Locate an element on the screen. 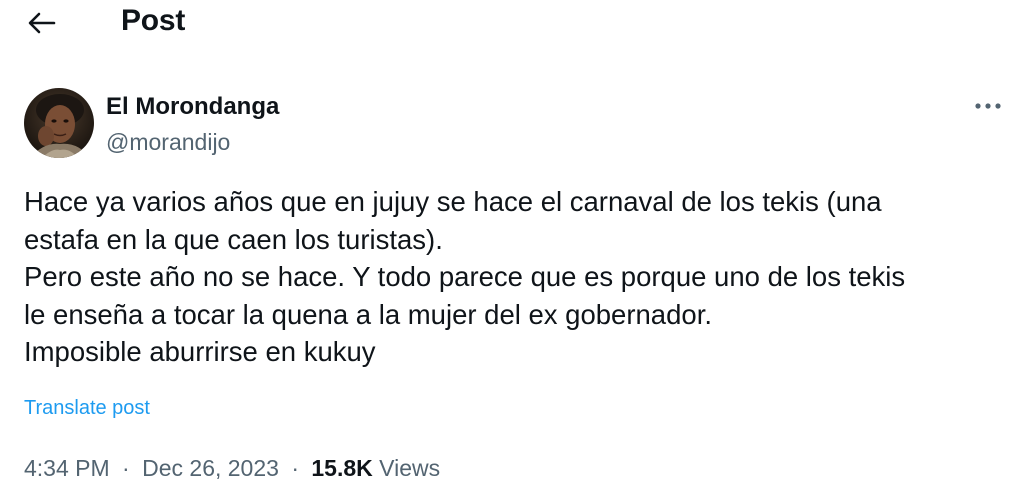 The image size is (1024, 496). author-name: El Morondanga is located at coordinates (192, 107).